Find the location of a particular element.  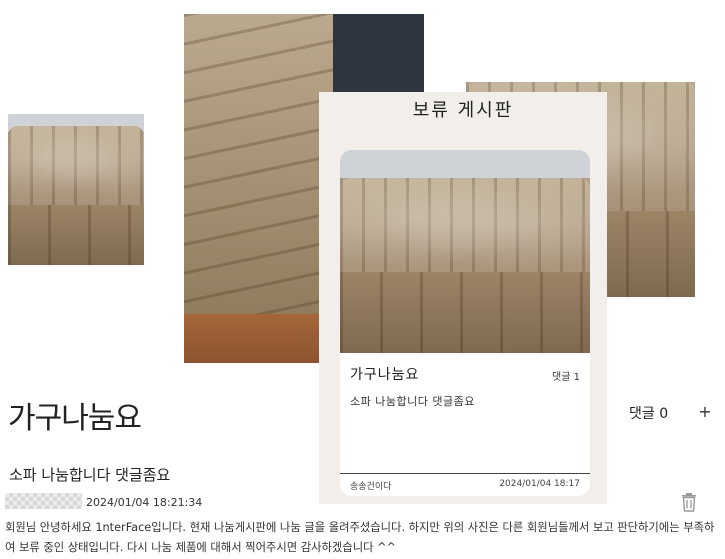

preview-date: 2024/01/04 18:17 is located at coordinates (539, 484).